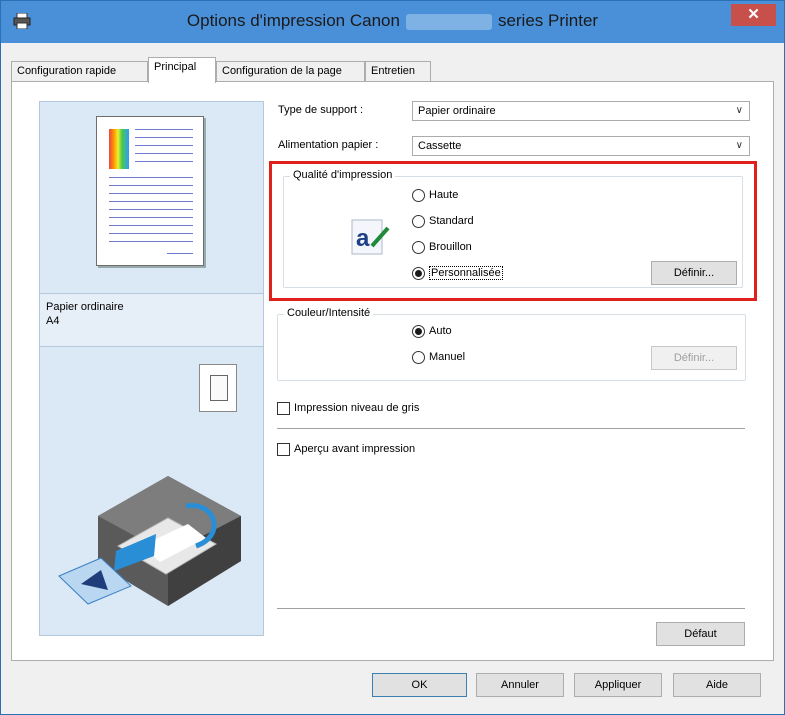 Image resolution: width=785 pixels, height=715 pixels. What do you see at coordinates (520, 685) in the screenshot?
I see `cancel-button: Annuler` at bounding box center [520, 685].